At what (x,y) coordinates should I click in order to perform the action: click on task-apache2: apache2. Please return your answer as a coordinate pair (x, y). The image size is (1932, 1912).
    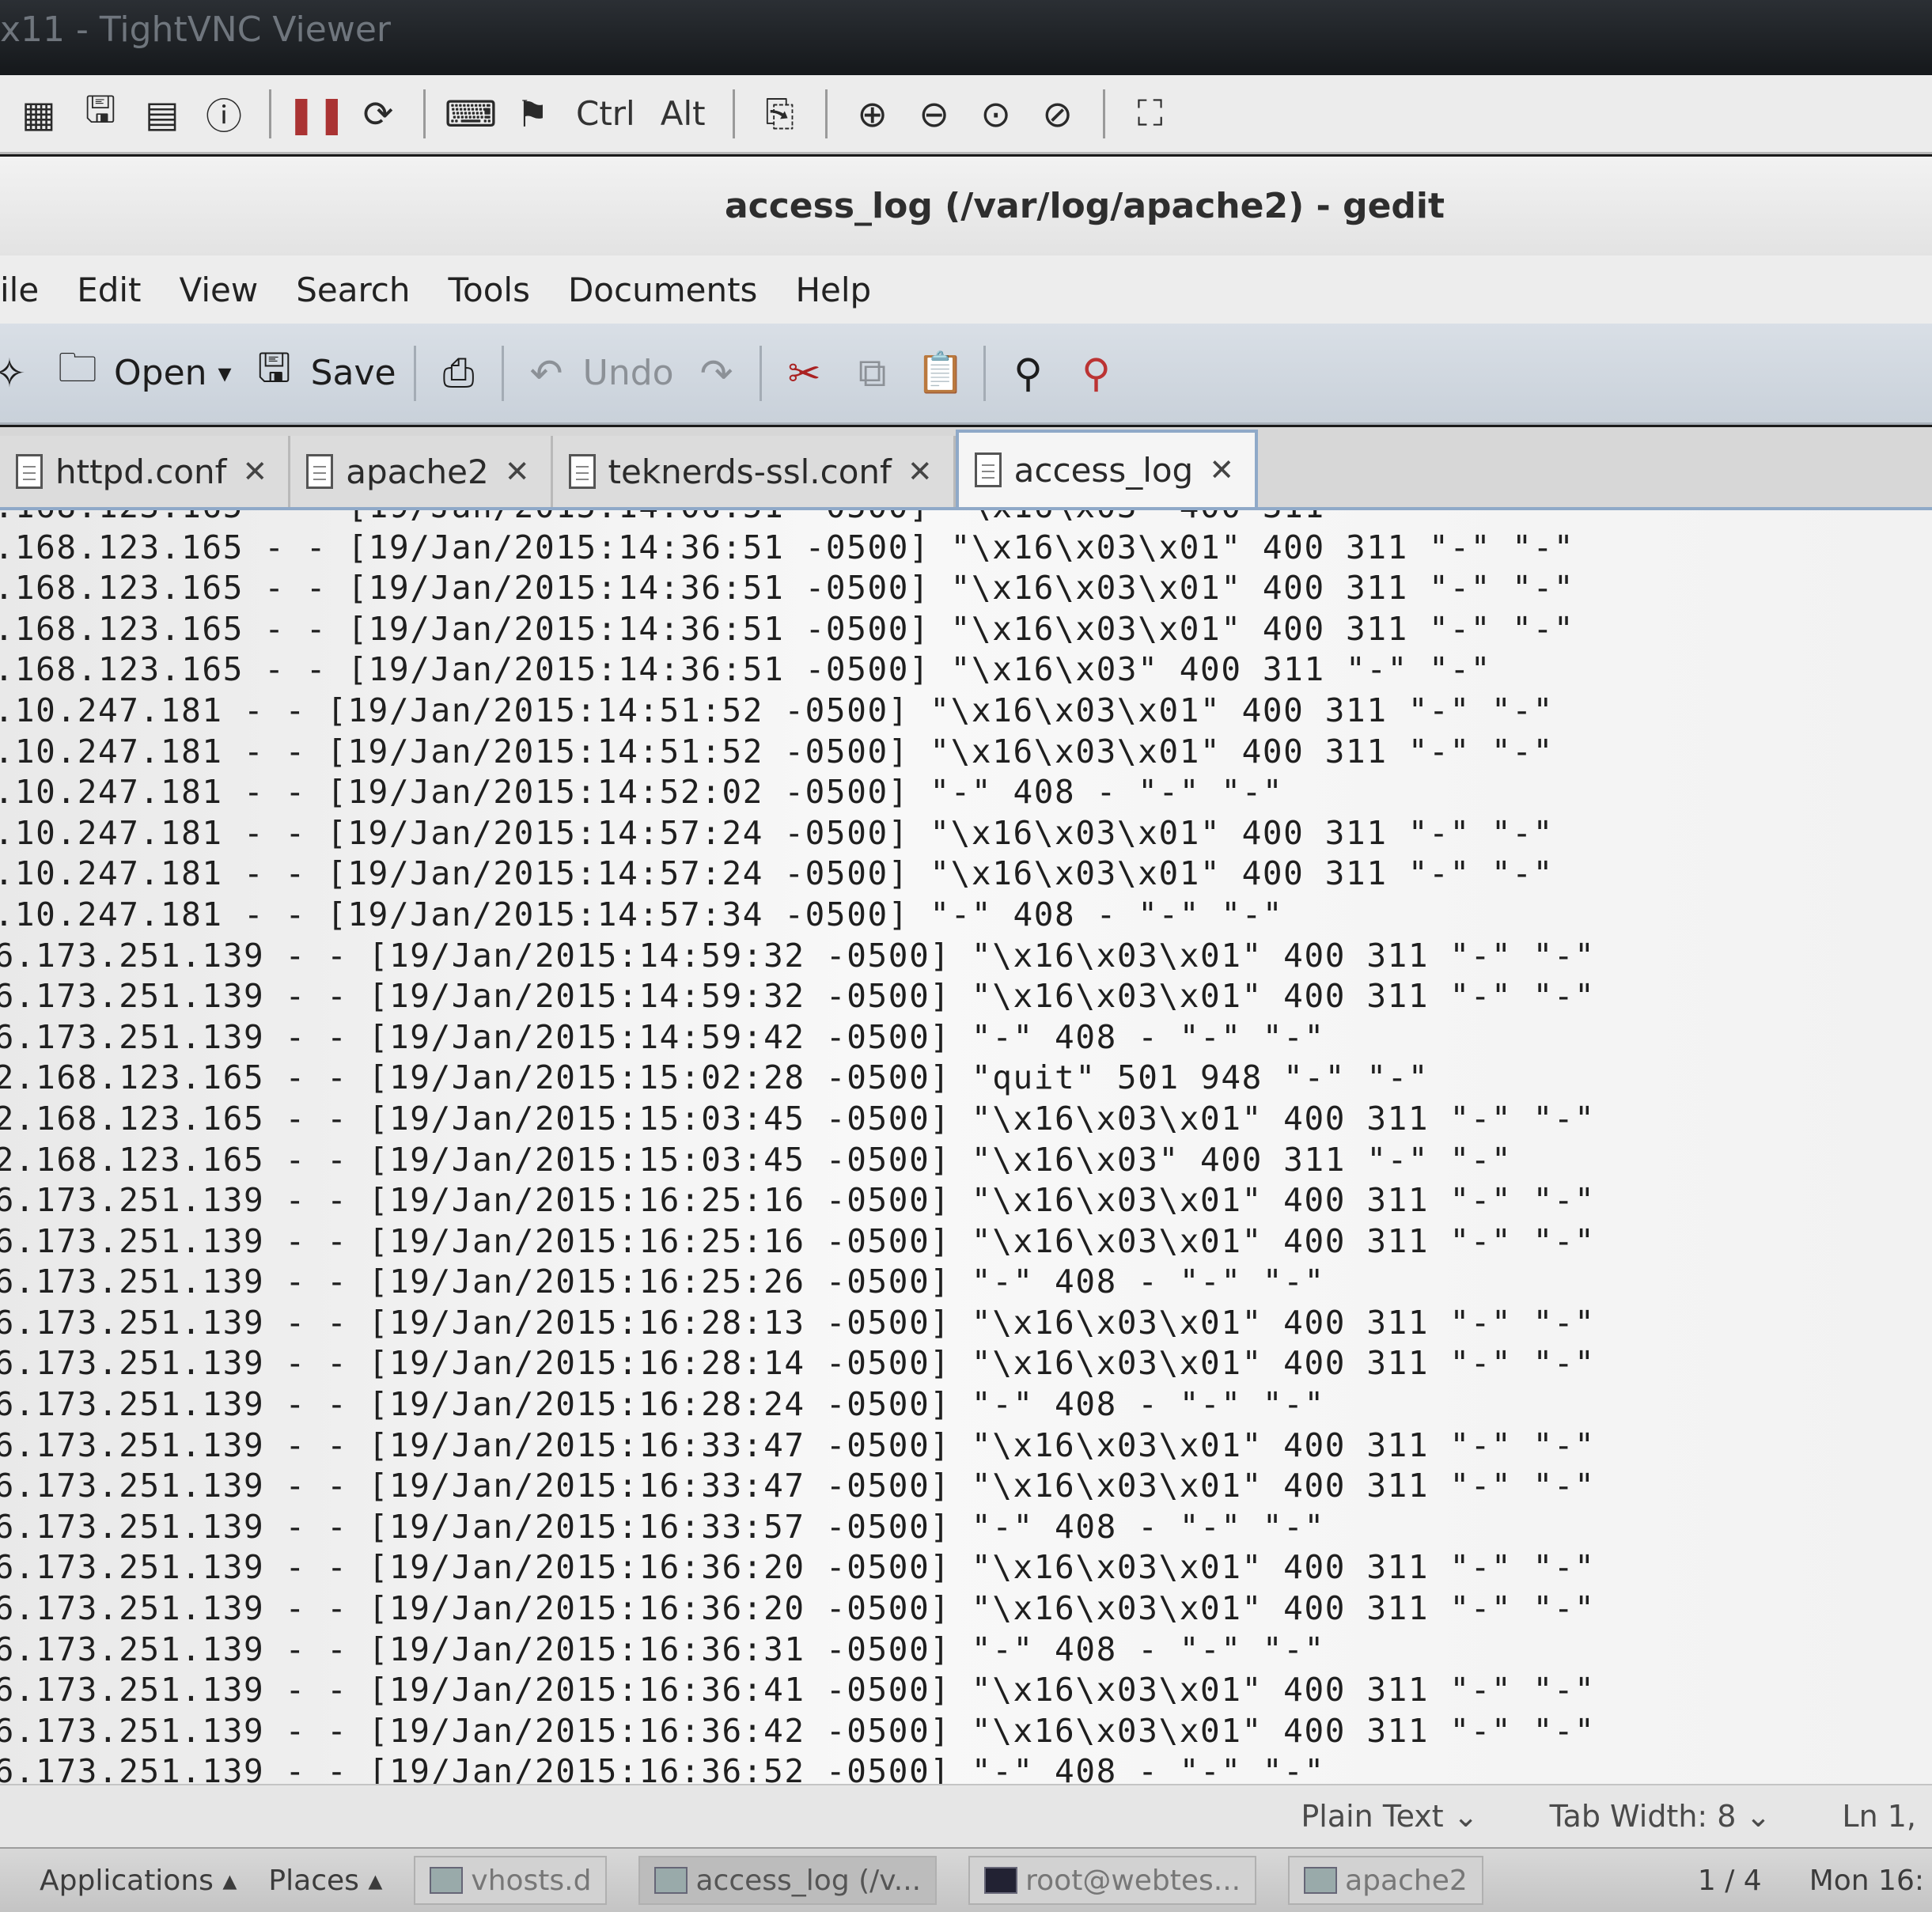
    Looking at the image, I should click on (1385, 1880).